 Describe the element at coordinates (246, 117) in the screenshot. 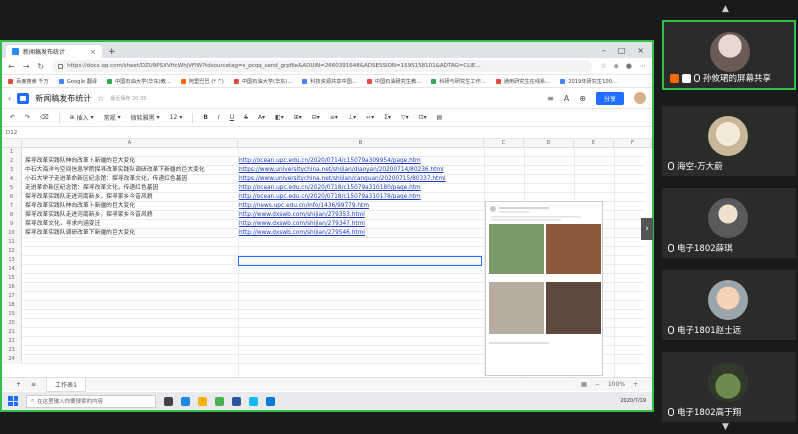

I see `strikethrough-button: S` at that location.